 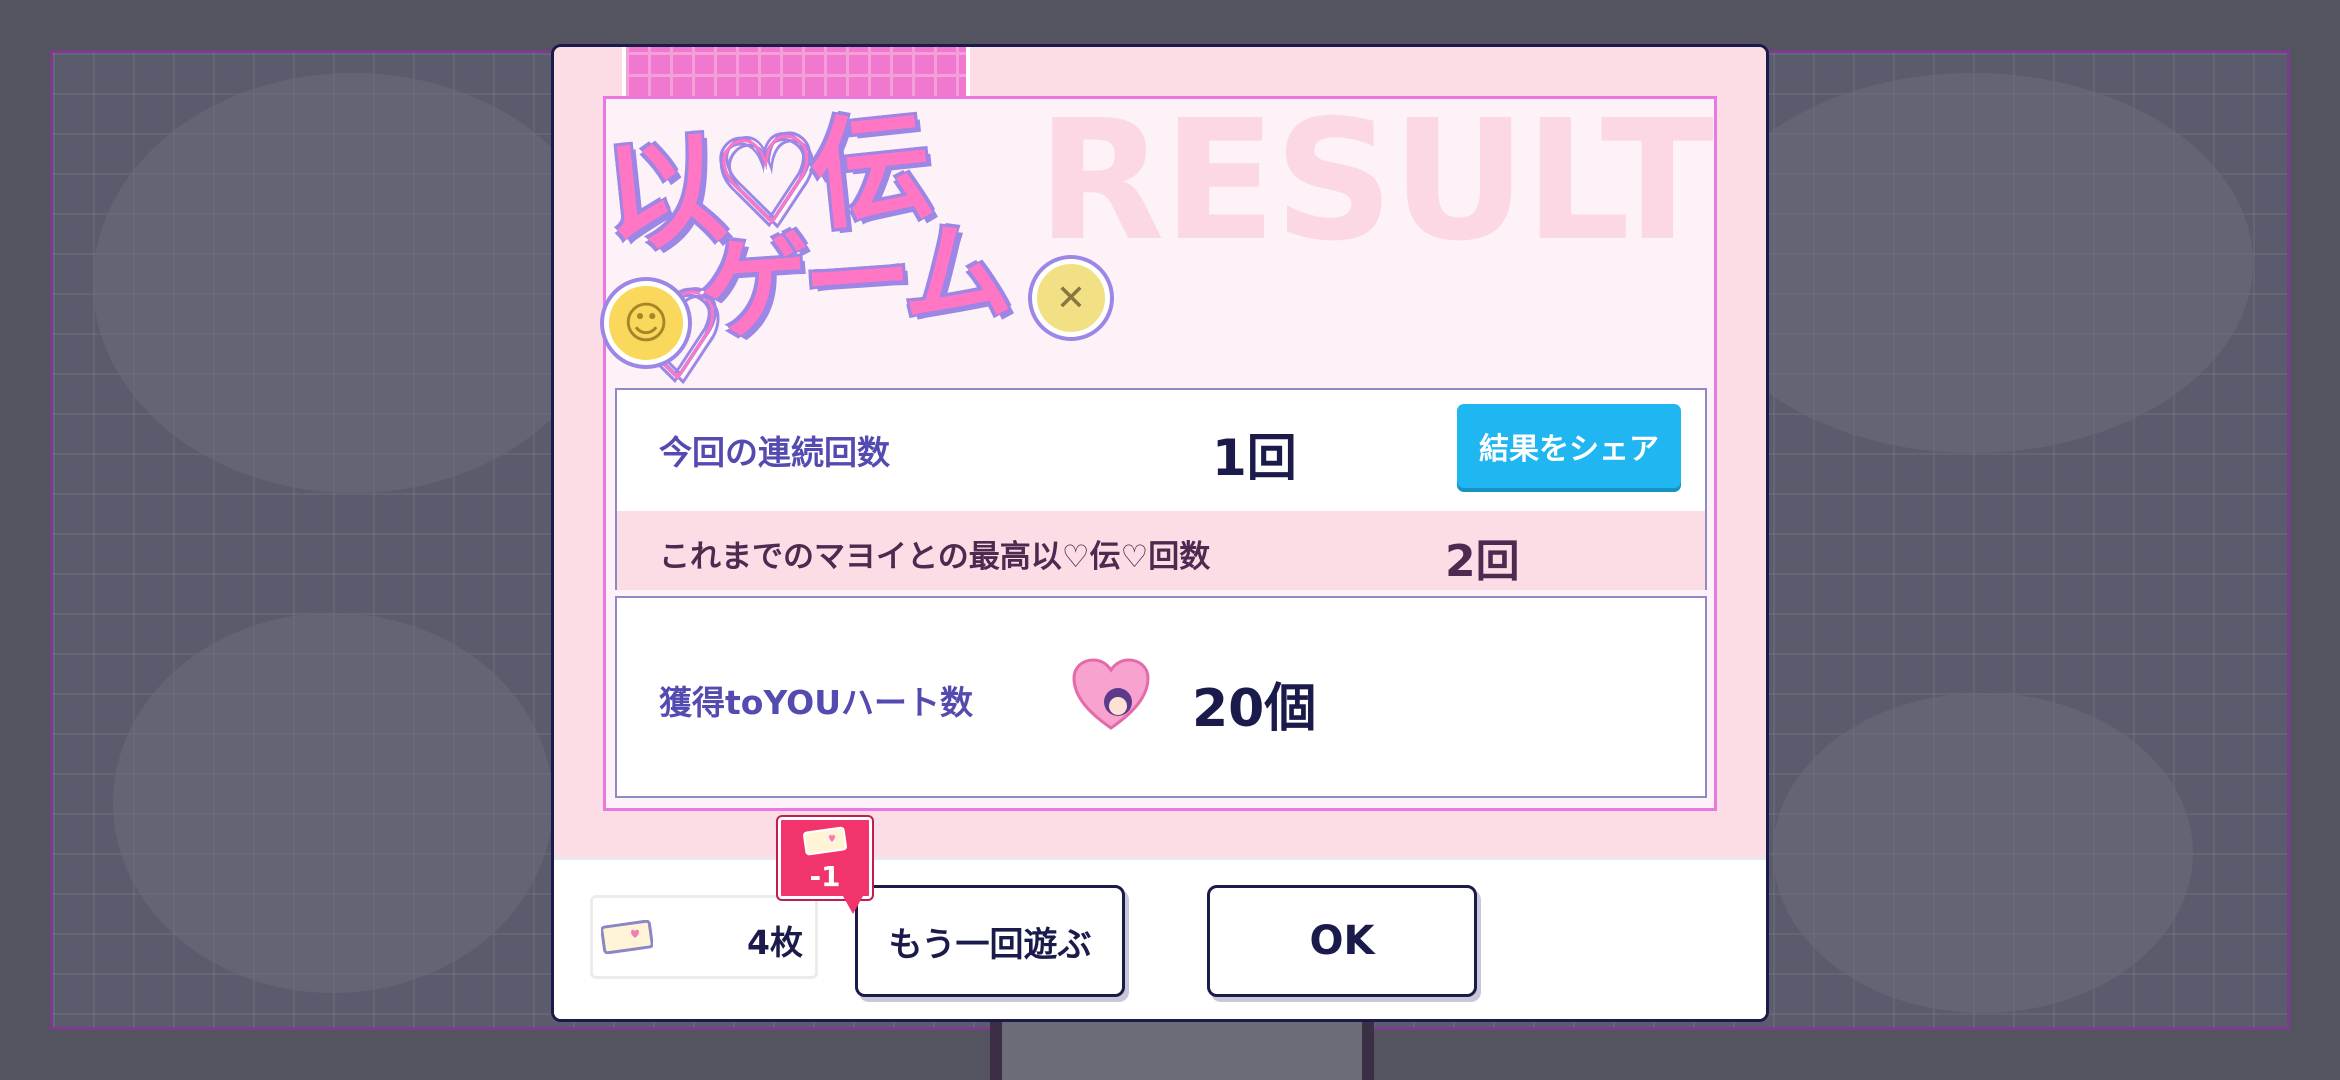 I want to click on play-again-button: もう一回遊ぶ, so click(x=990, y=941).